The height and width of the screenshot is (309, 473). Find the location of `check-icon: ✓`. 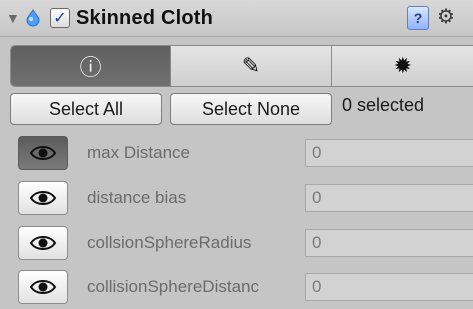

check-icon: ✓ is located at coordinates (60, 18).